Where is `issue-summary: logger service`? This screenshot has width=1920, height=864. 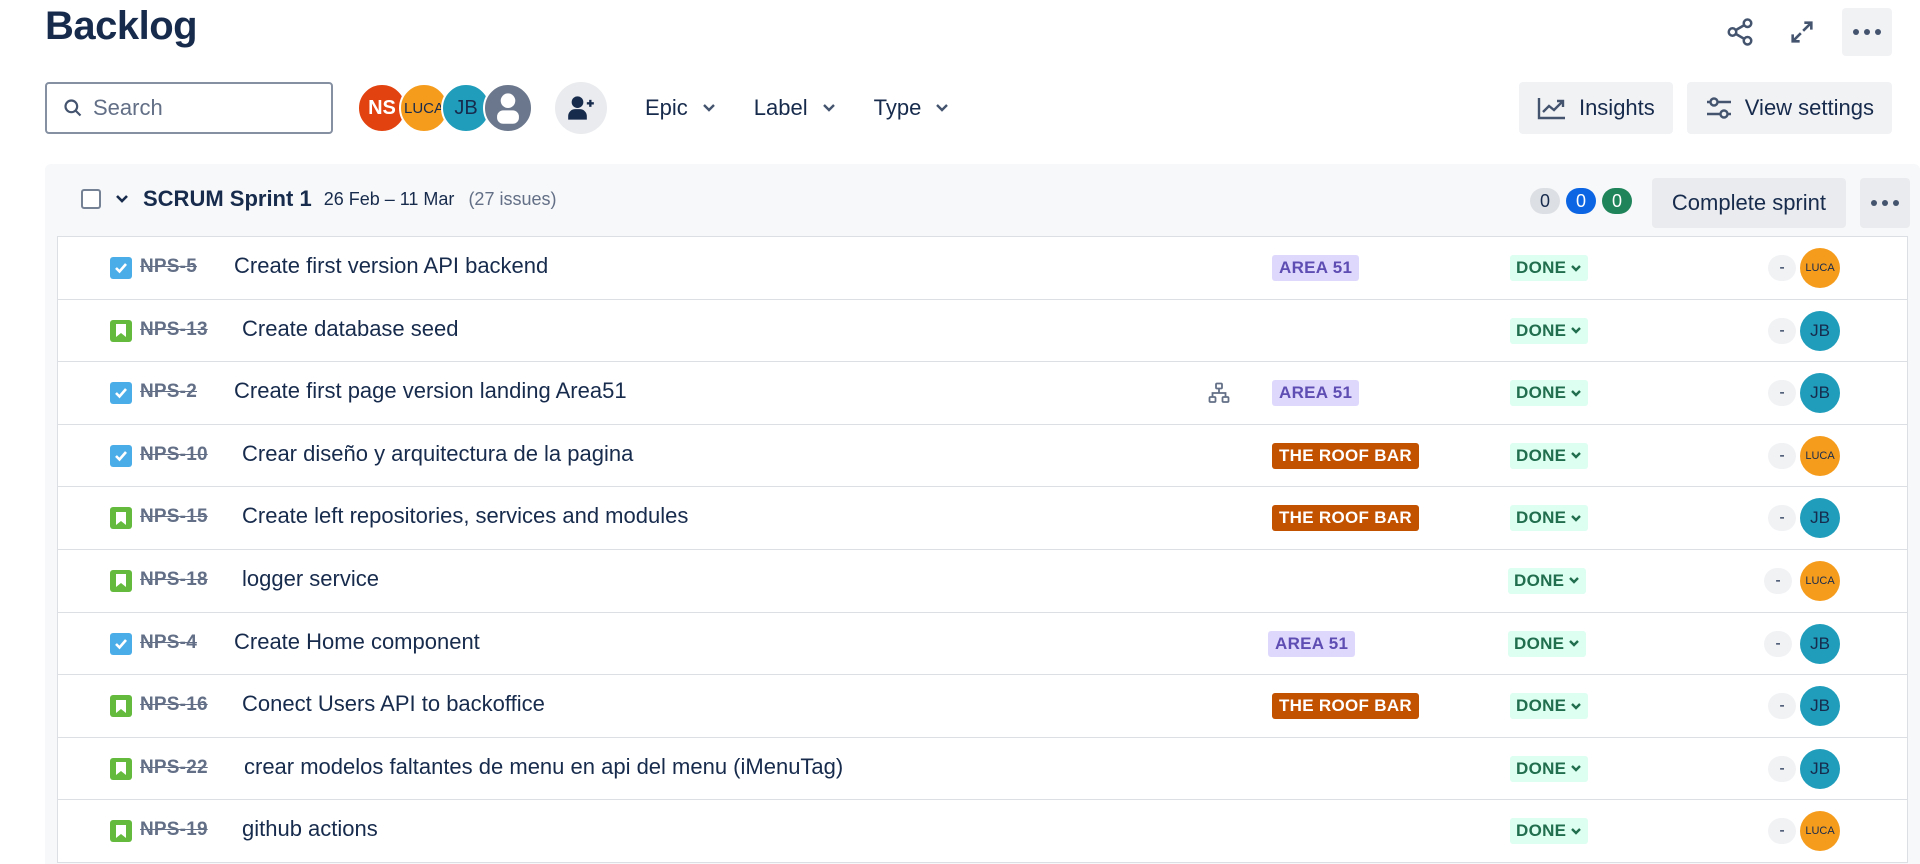 issue-summary: logger service is located at coordinates (310, 579).